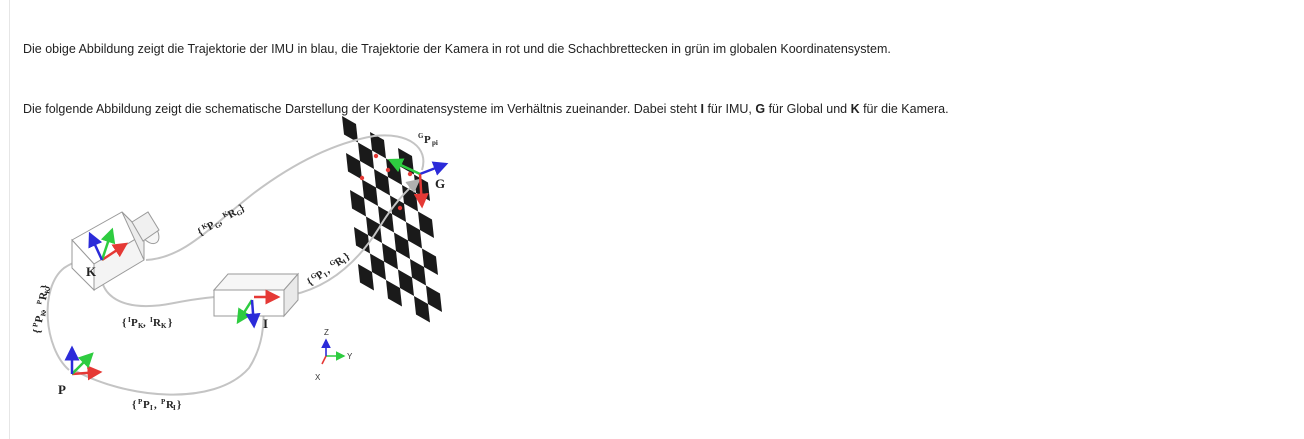  I want to click on sub: pi, so click(435, 143).